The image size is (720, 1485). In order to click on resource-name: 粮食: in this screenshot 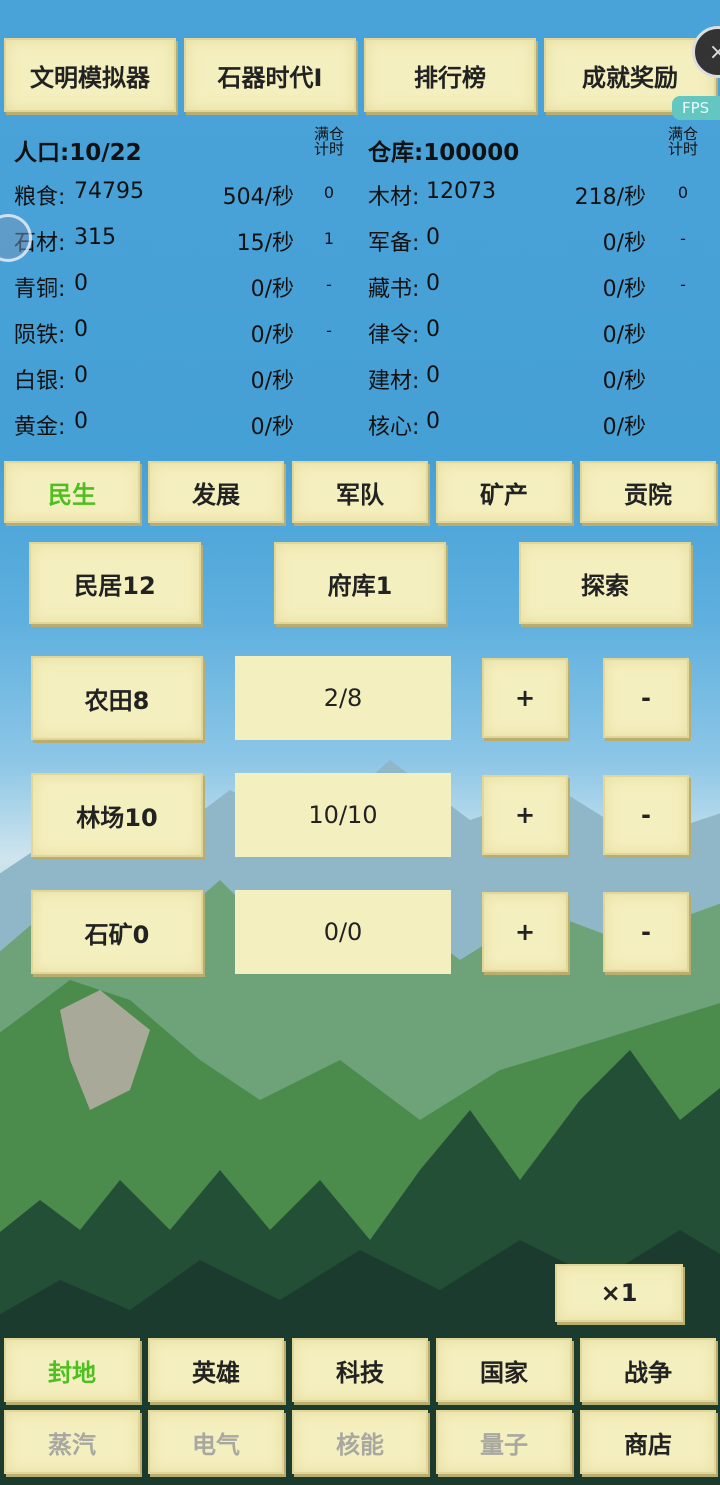, I will do `click(40, 197)`.